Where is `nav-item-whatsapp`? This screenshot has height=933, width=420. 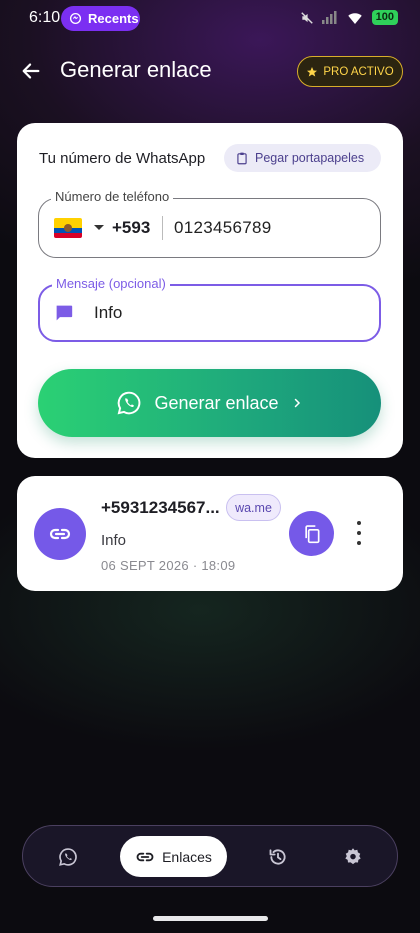
nav-item-whatsapp is located at coordinates (68, 857).